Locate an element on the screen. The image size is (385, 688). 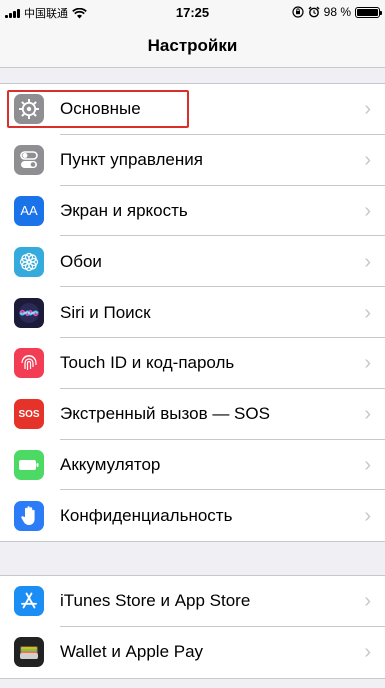
text-size-glyph: AA is located at coordinates (29, 211).